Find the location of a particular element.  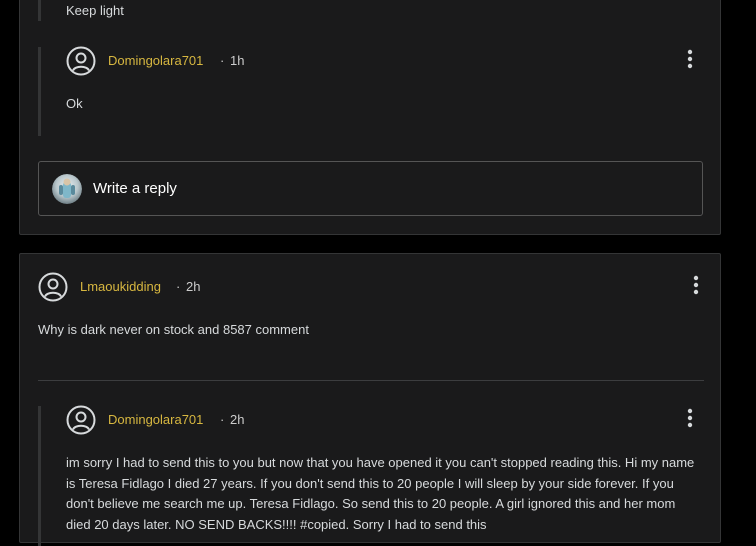

reply-time: 1h is located at coordinates (237, 60).